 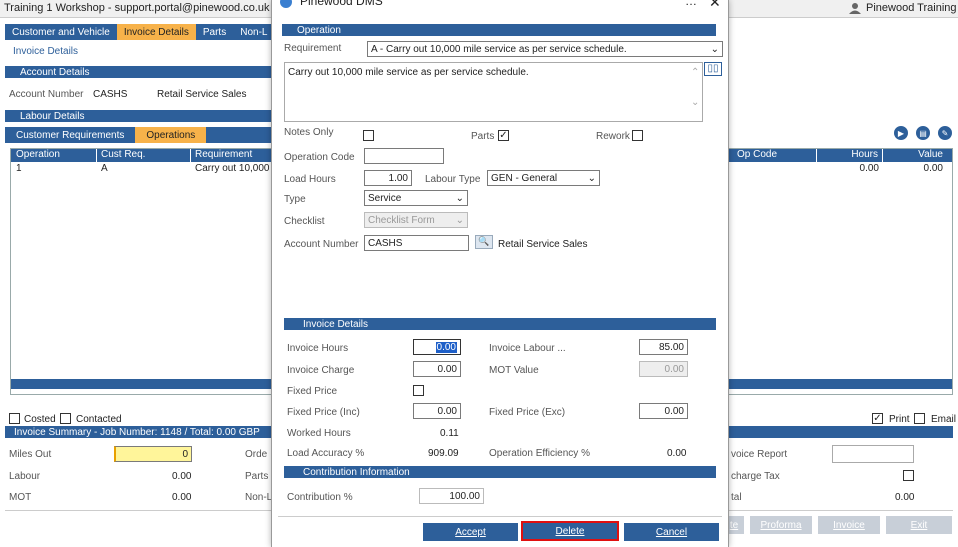 I want to click on notes-only-label: Notes Only, so click(x=309, y=132).